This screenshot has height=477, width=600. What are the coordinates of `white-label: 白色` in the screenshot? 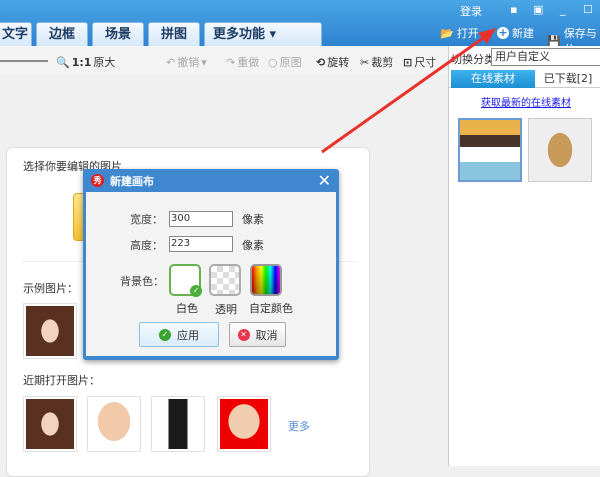 It's located at (187, 308).